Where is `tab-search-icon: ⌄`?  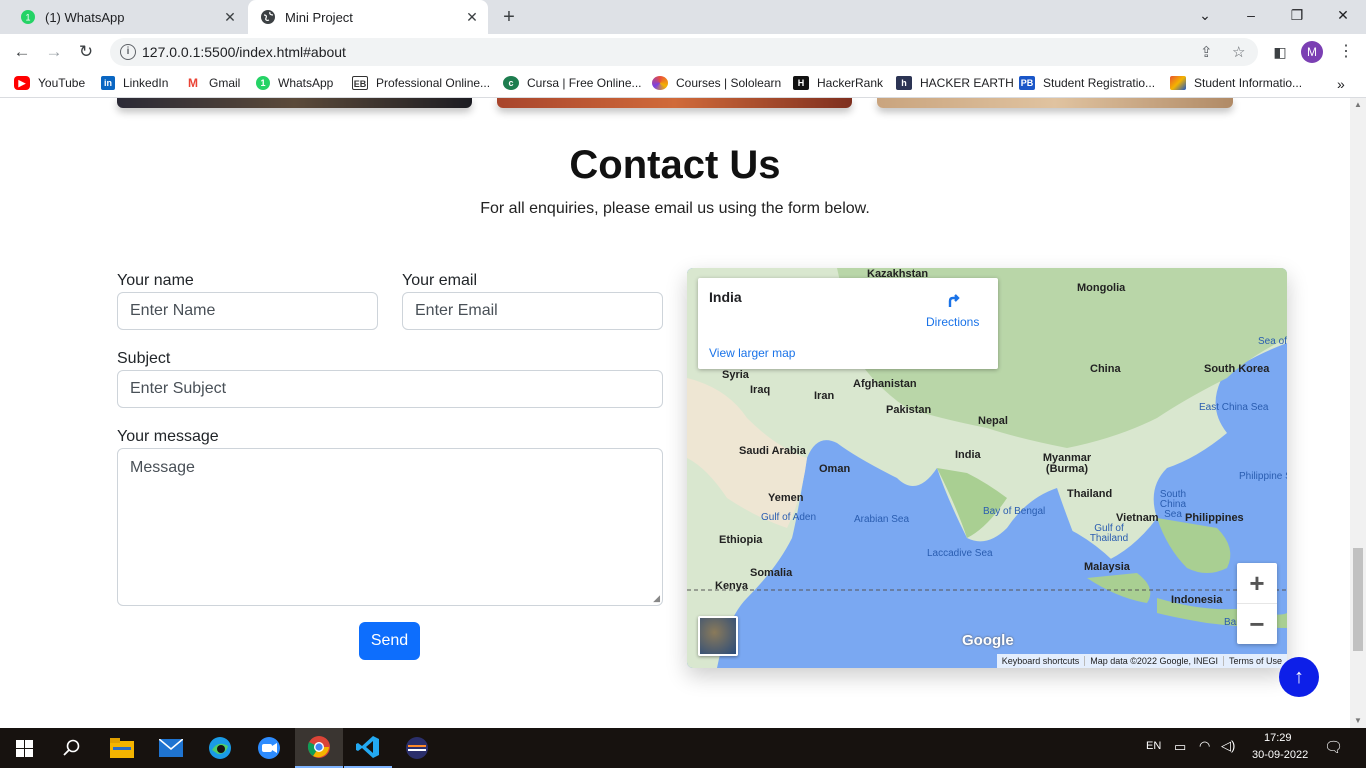 tab-search-icon: ⌄ is located at coordinates (1205, 15).